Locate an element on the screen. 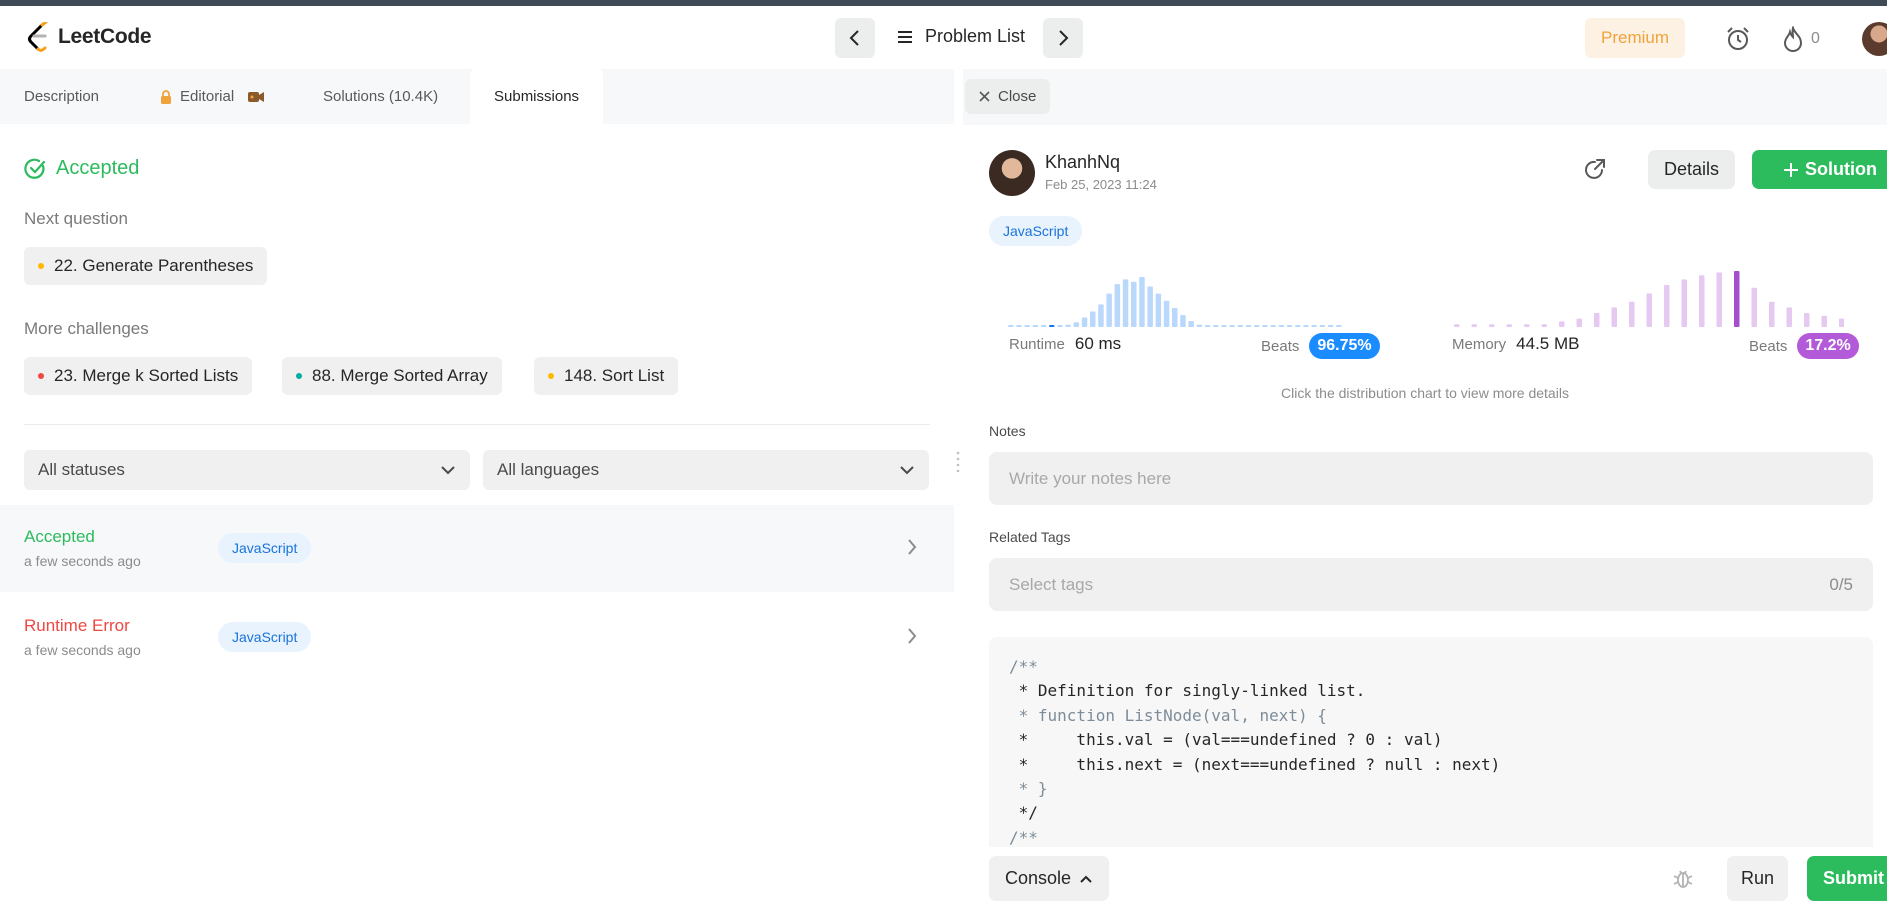  problem-list-link: Problem List is located at coordinates (961, 36).